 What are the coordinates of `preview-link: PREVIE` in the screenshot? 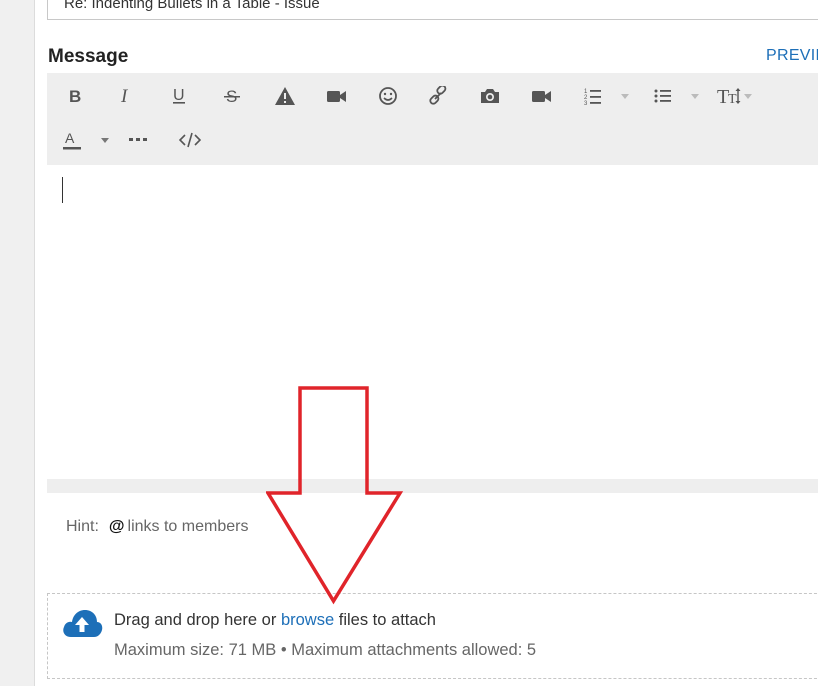 It's located at (792, 56).